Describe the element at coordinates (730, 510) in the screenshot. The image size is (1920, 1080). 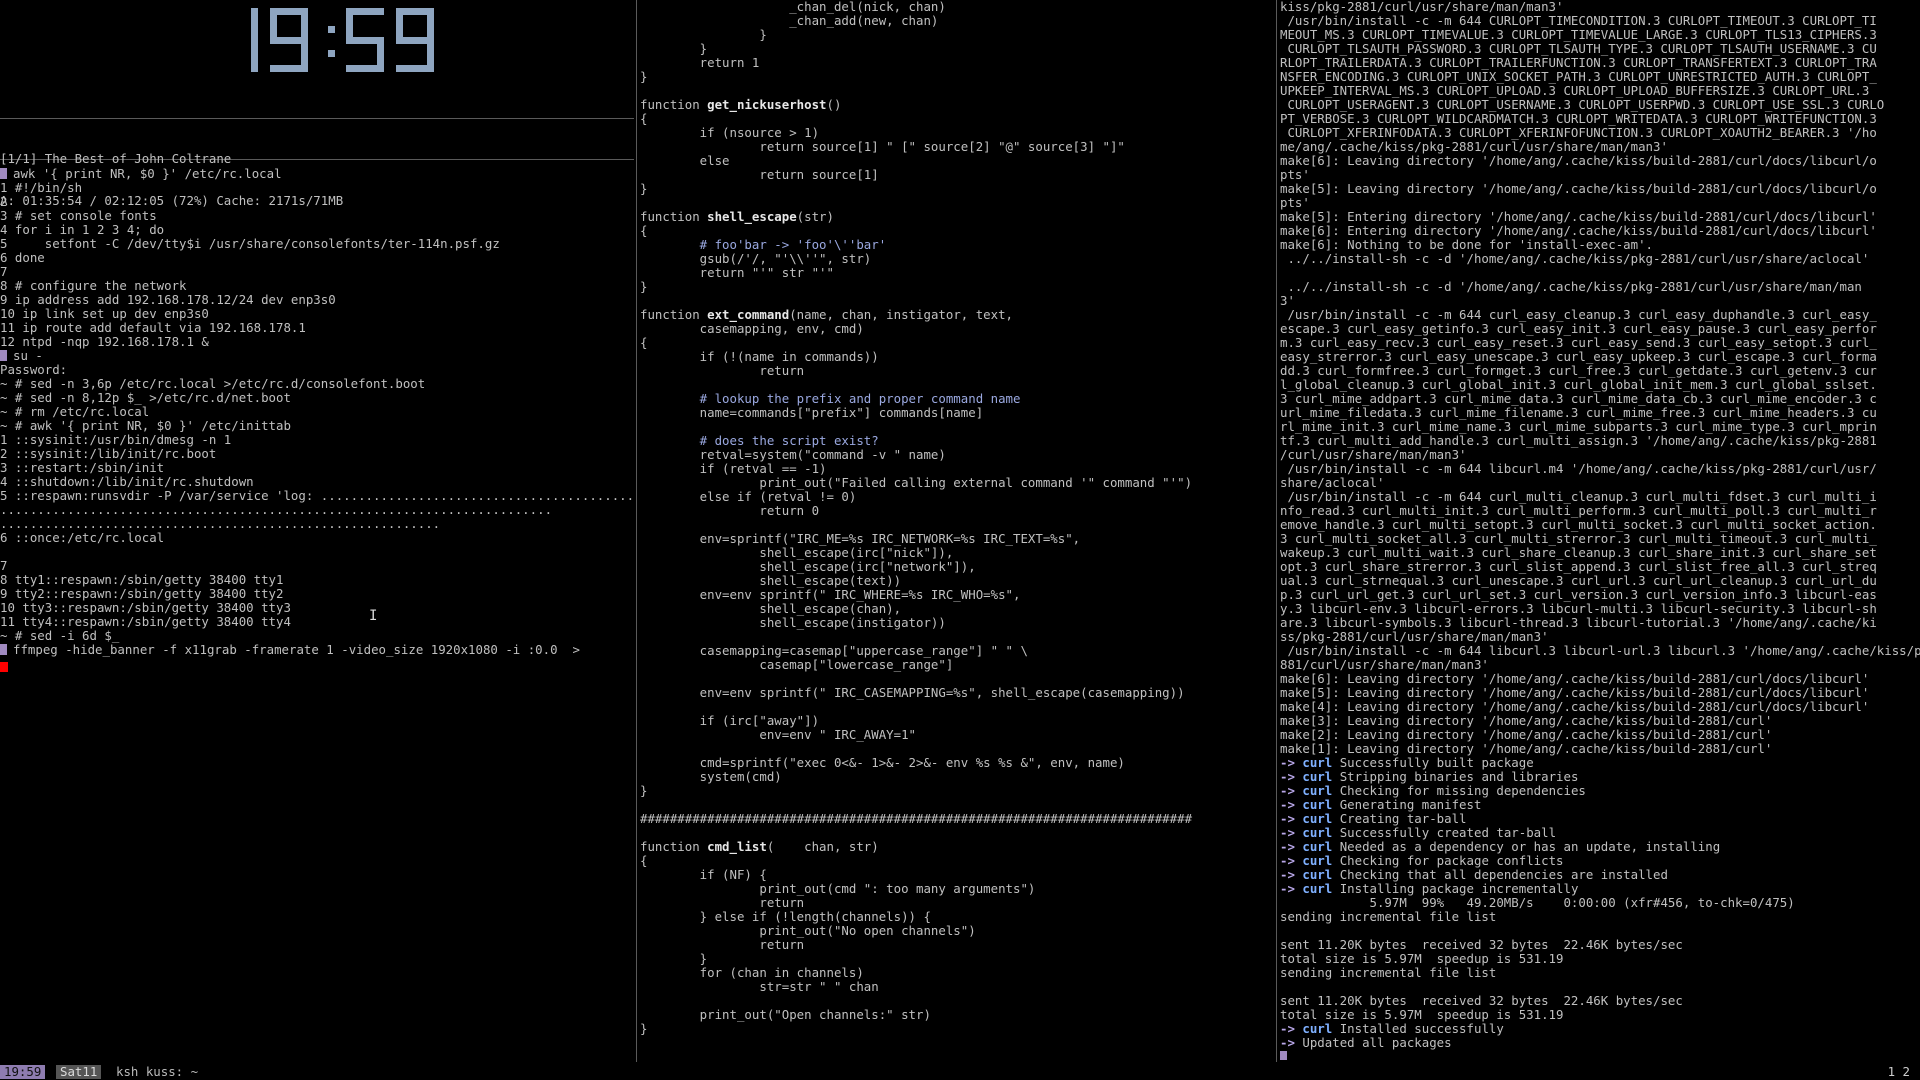
I see `code-line: return 0` at that location.